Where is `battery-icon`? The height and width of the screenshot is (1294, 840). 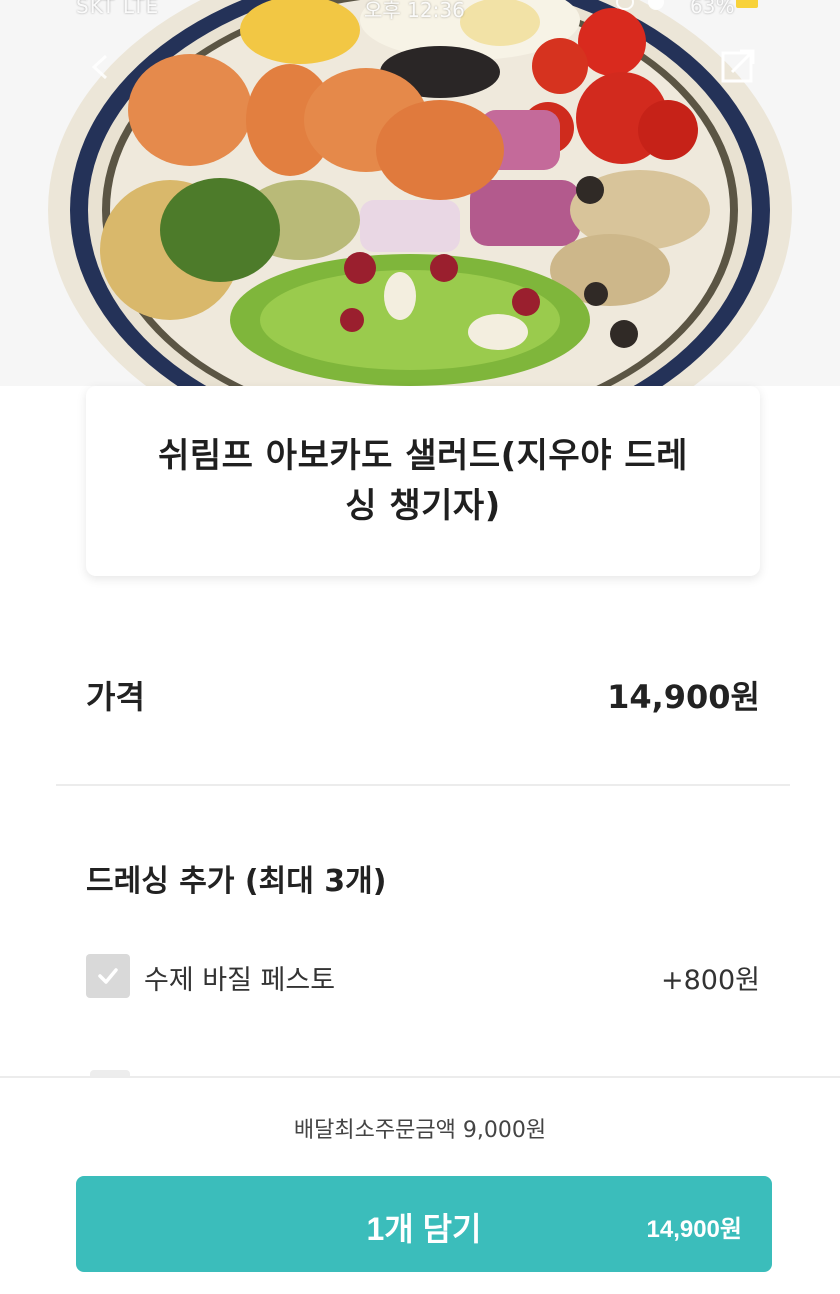
battery-icon is located at coordinates (747, 4).